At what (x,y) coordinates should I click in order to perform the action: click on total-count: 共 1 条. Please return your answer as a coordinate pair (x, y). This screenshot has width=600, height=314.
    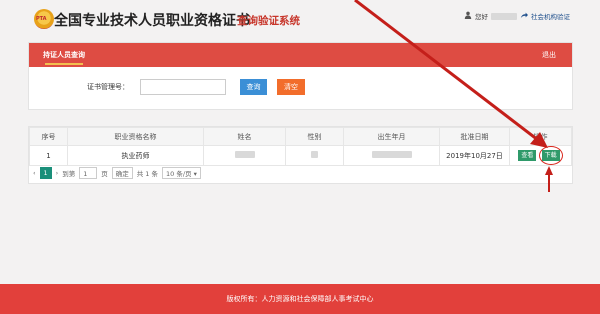
    Looking at the image, I should click on (147, 174).